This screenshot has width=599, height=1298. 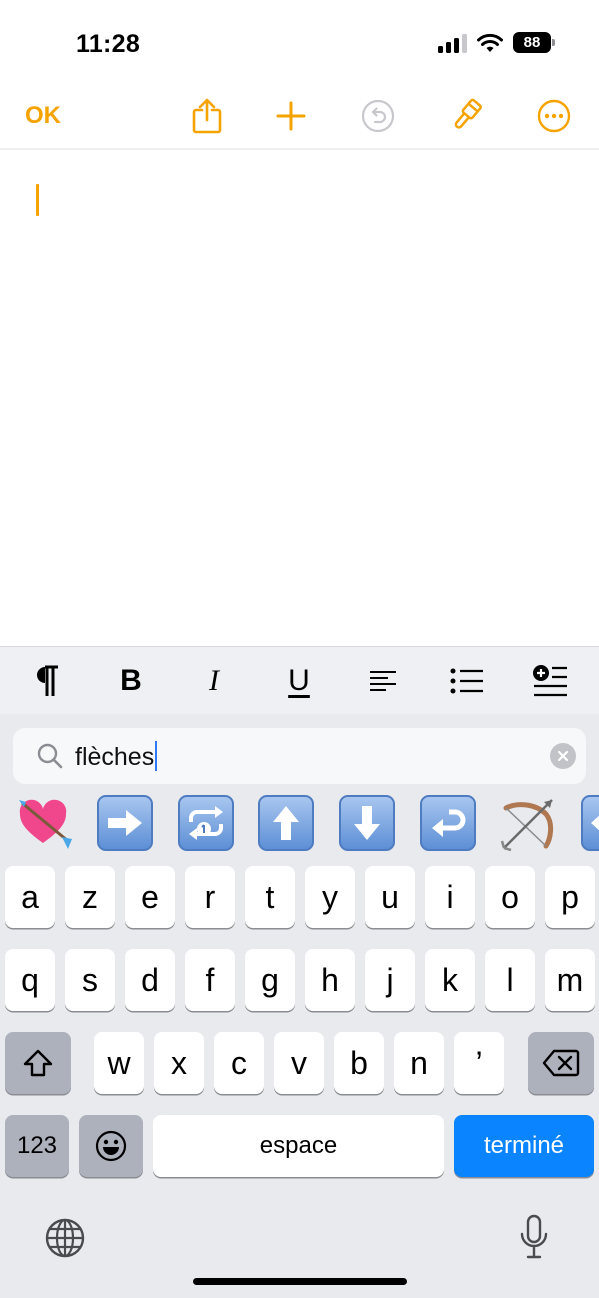 What do you see at coordinates (37, 1146) in the screenshot?
I see `numbers-key: 123` at bounding box center [37, 1146].